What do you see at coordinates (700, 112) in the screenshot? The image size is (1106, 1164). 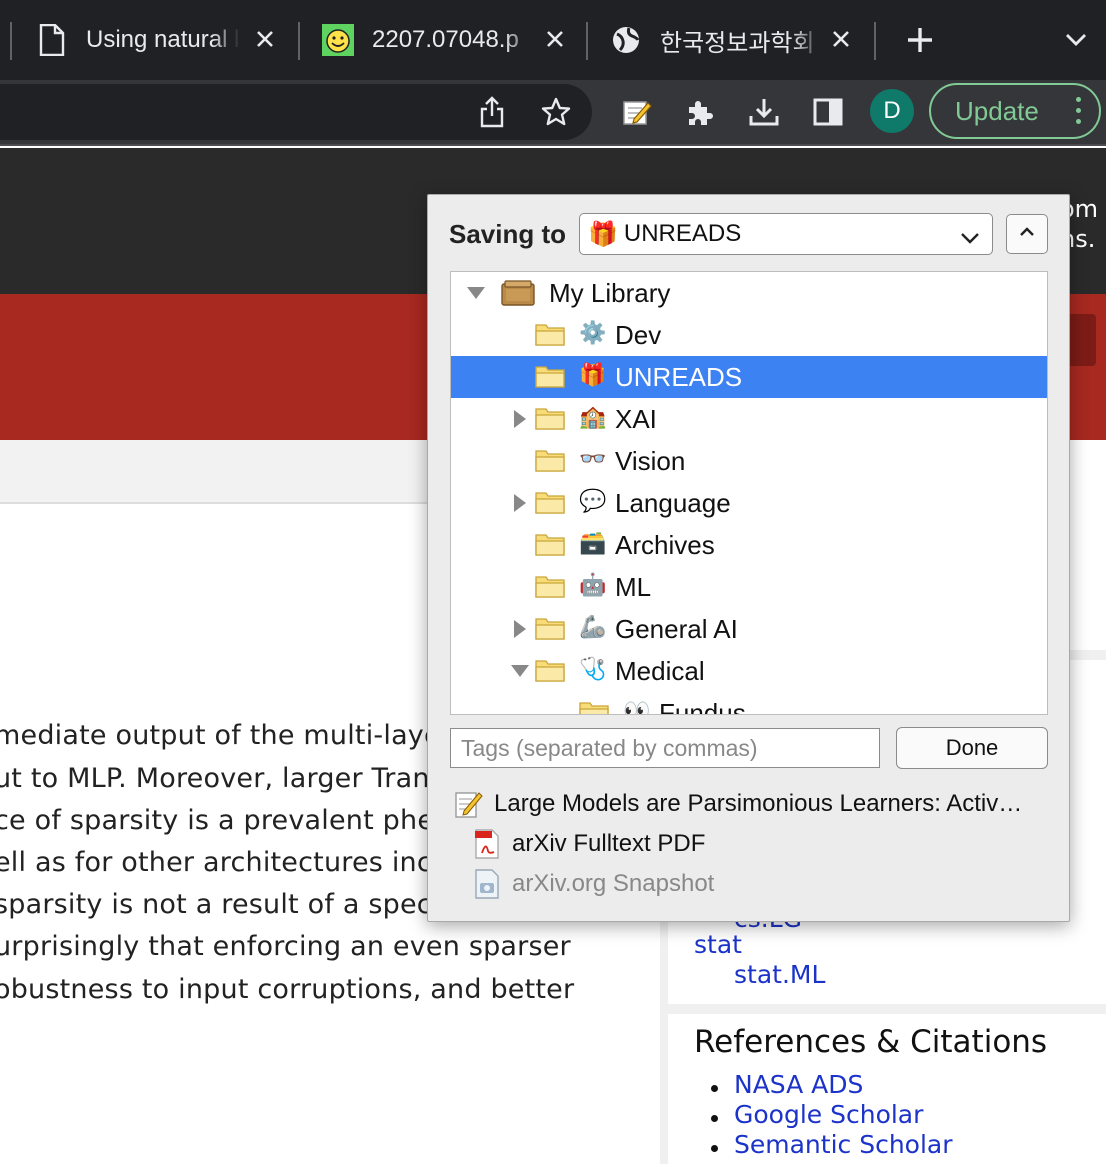 I see `extensions-puzzle-icon` at bounding box center [700, 112].